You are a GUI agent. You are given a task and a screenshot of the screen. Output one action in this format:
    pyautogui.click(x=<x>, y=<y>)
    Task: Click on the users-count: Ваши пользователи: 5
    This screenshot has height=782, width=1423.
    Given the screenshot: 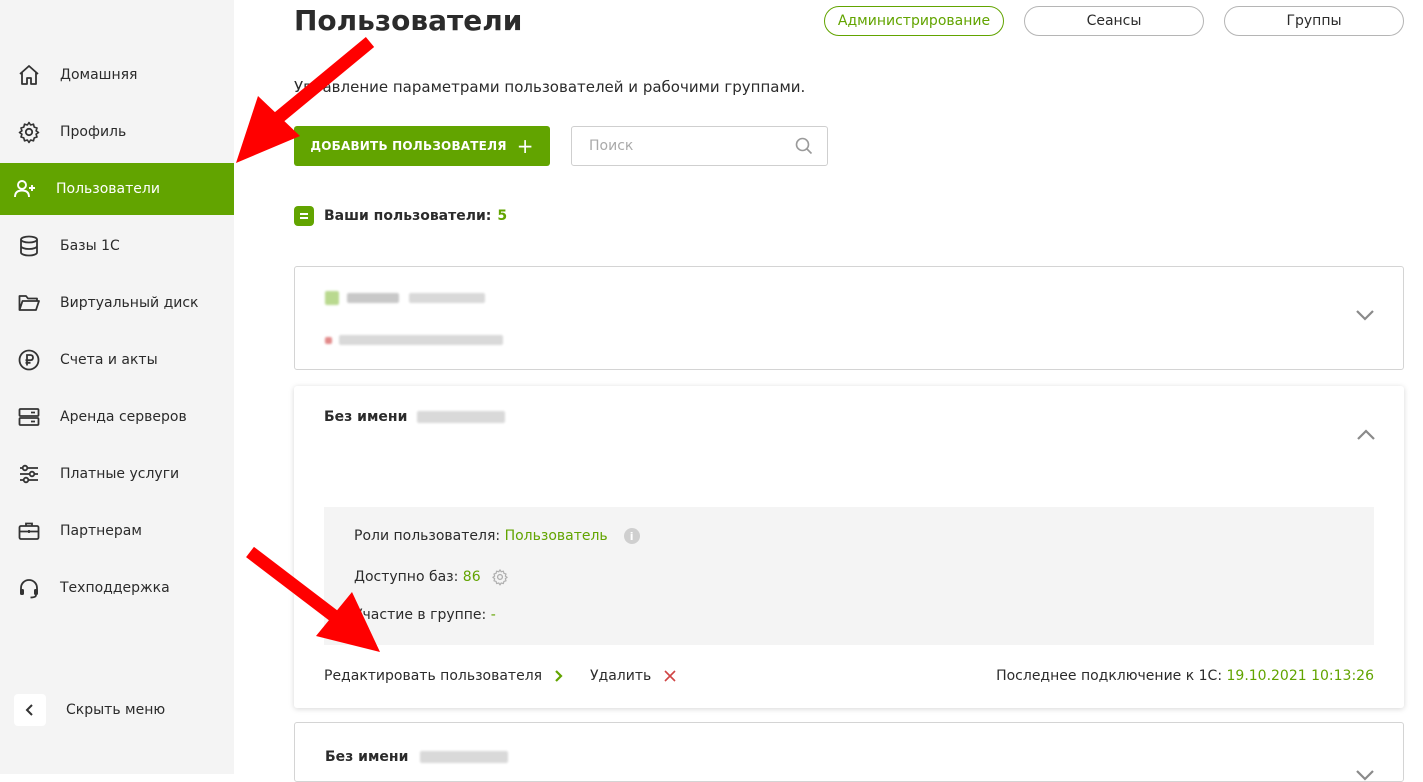 What is the action you would take?
    pyautogui.click(x=400, y=216)
    